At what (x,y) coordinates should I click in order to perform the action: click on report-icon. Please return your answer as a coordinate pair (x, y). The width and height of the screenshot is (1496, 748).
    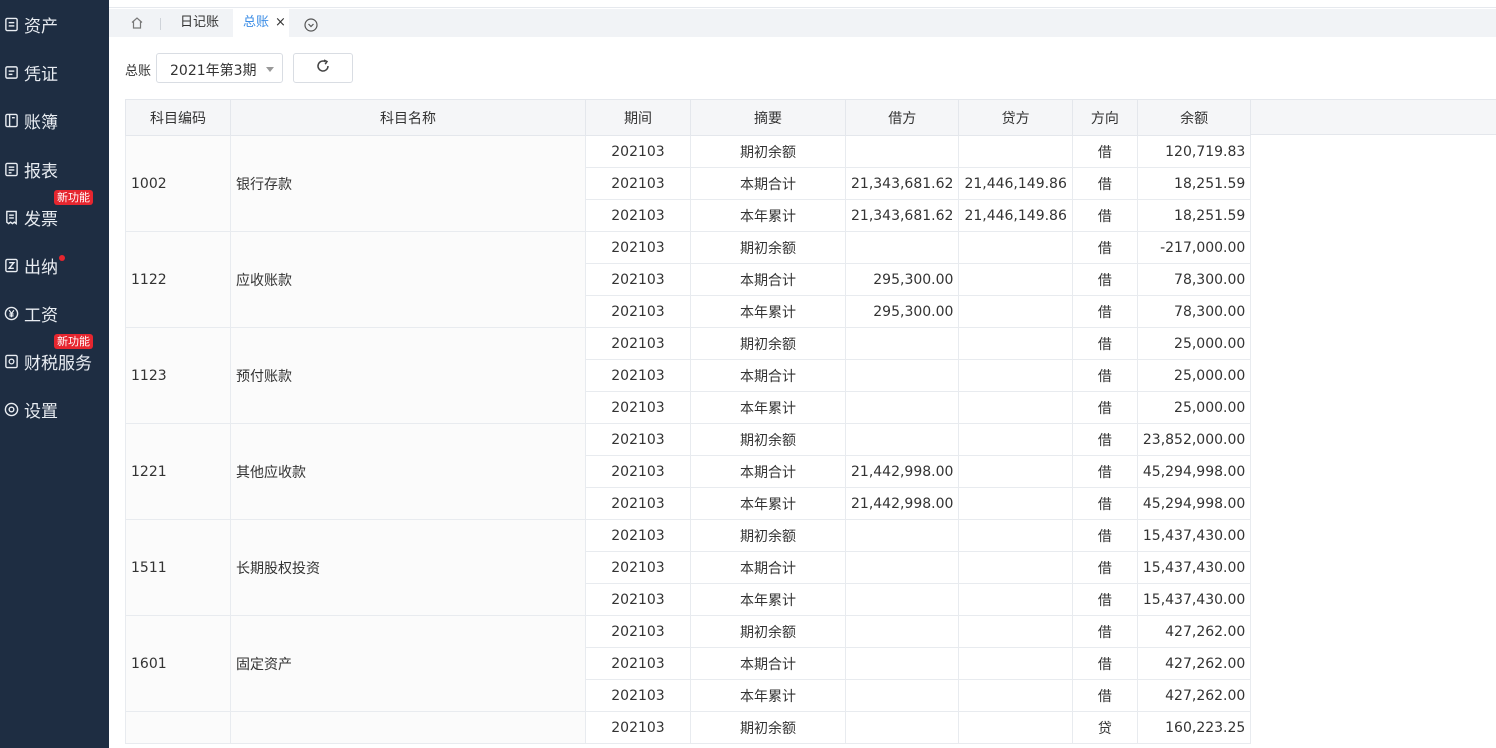
    Looking at the image, I should click on (11, 169).